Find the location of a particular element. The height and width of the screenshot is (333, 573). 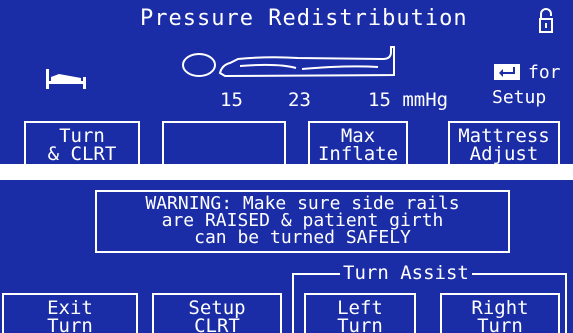

turn-clrt-softkey: Turn & CLRT is located at coordinates (82, 142).